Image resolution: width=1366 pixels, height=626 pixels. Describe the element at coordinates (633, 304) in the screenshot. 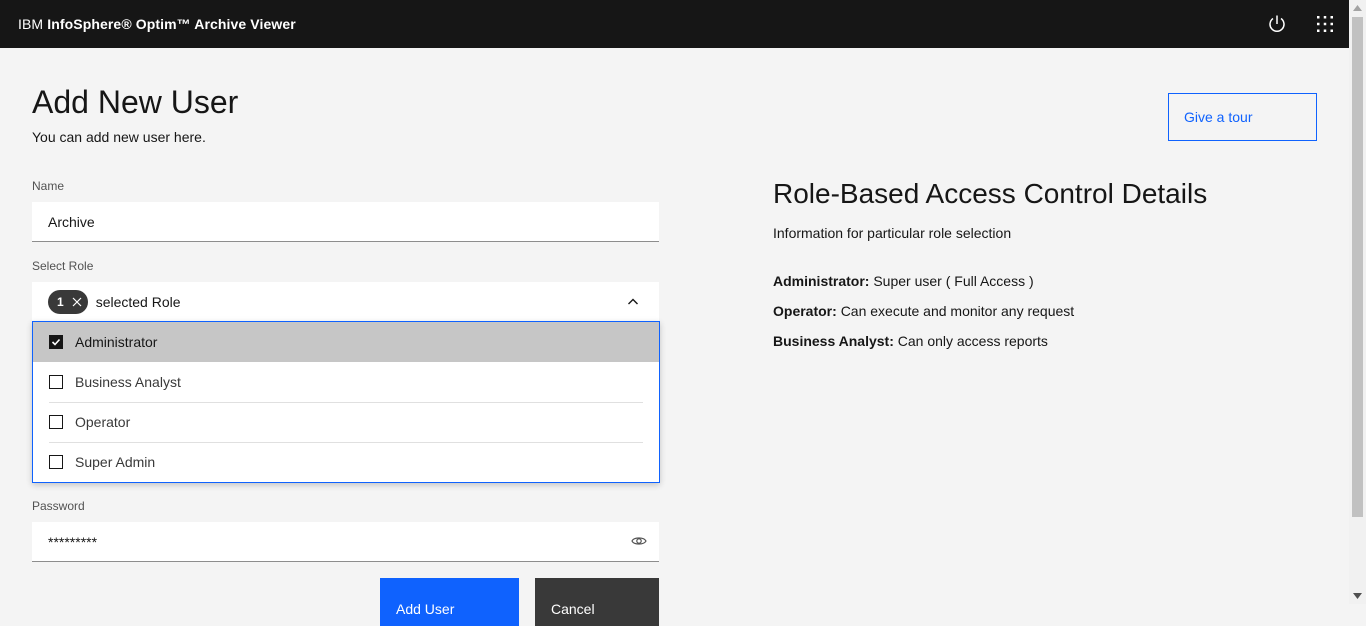

I see `chevron-up-icon` at that location.